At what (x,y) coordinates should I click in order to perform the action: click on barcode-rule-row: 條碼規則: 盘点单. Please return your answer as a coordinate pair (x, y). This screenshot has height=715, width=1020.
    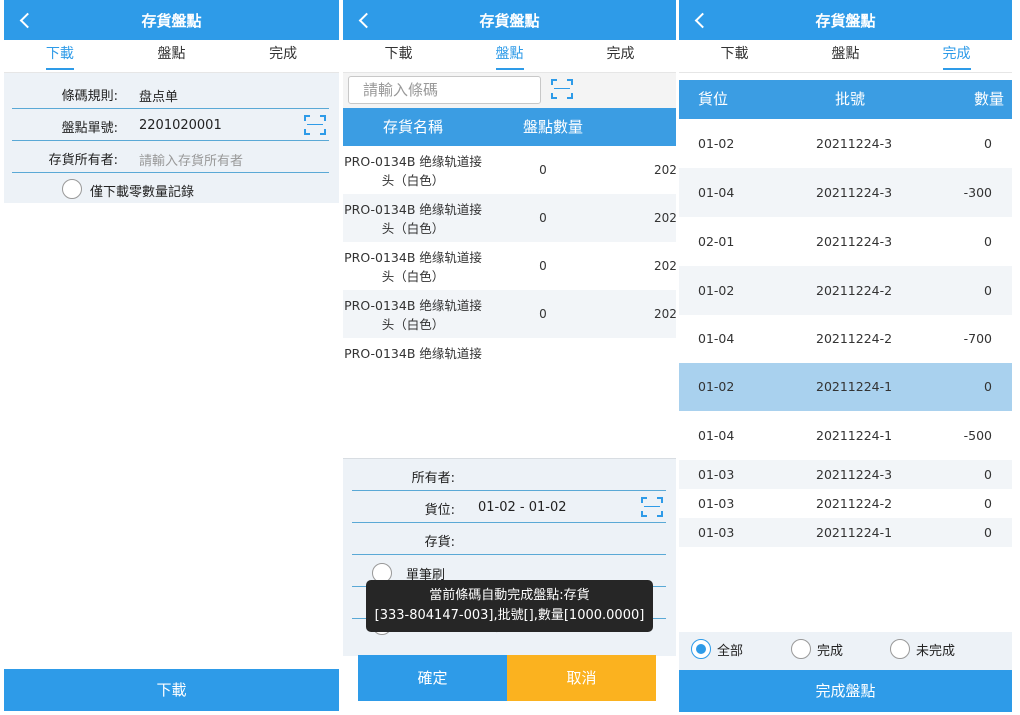
    Looking at the image, I should click on (171, 93).